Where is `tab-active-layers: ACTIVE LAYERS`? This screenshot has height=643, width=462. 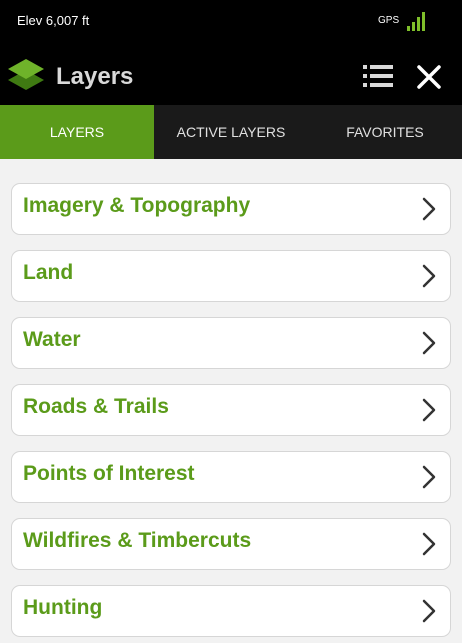
tab-active-layers: ACTIVE LAYERS is located at coordinates (231, 132).